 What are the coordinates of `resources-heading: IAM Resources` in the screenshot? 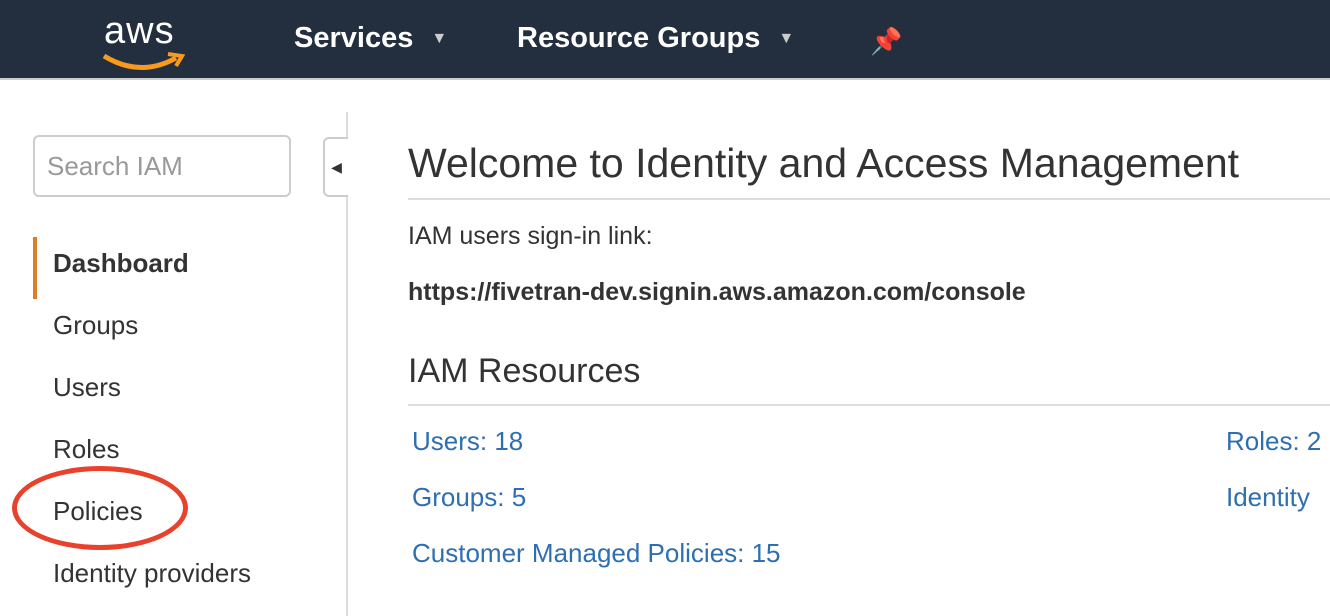 It's located at (524, 371).